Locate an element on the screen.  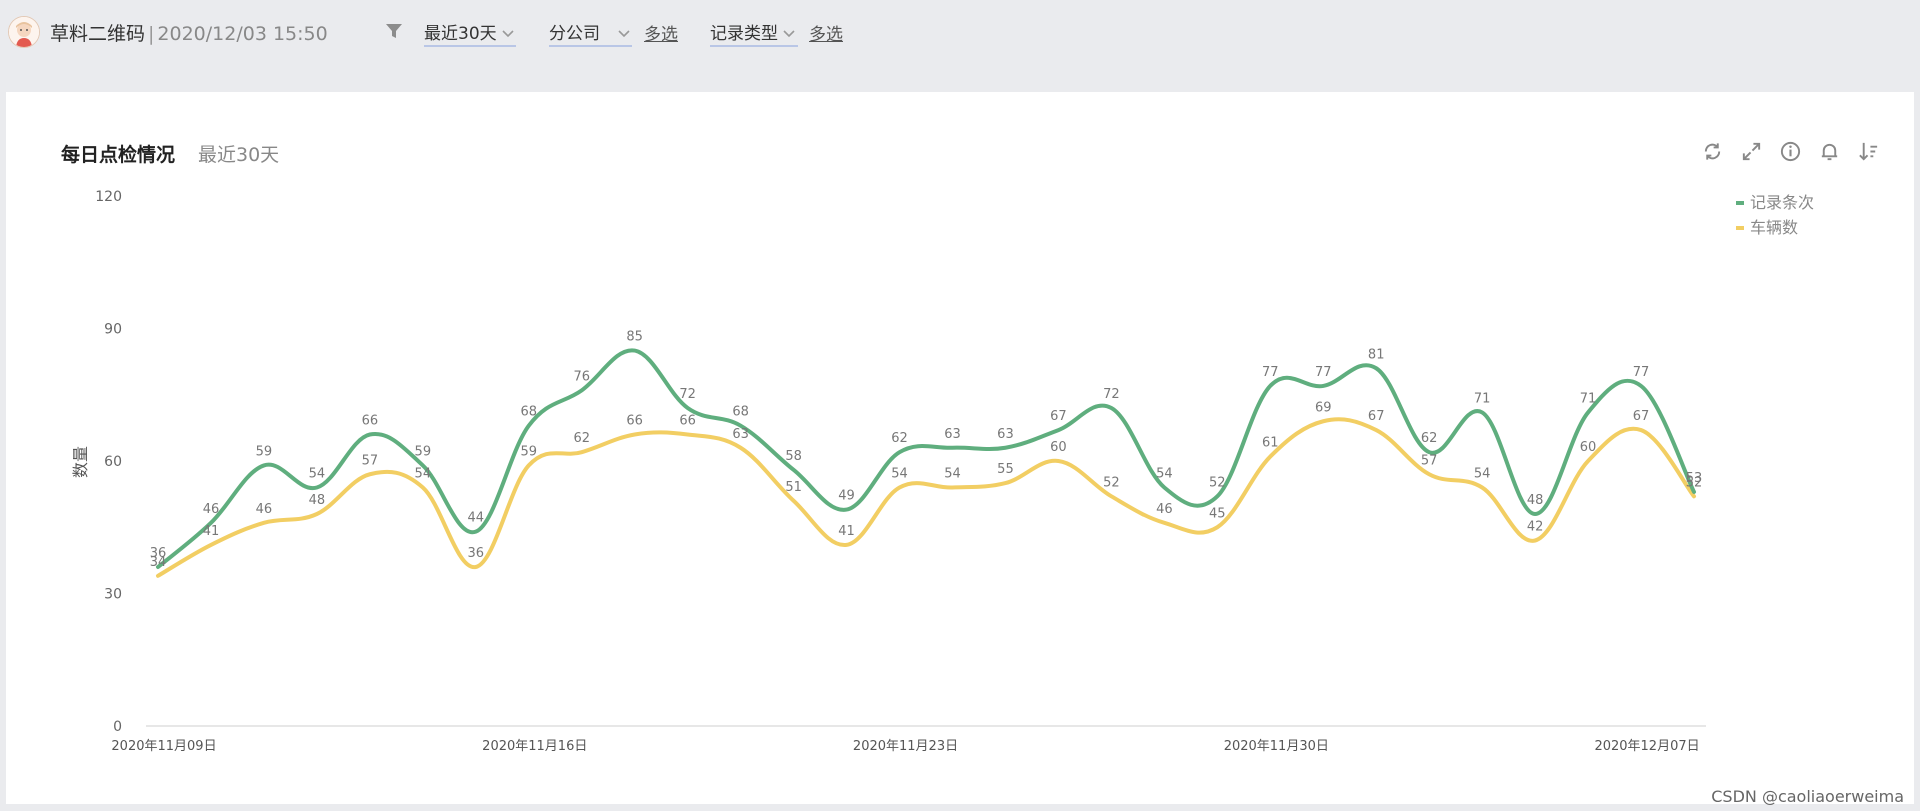
avatar is located at coordinates (24, 32).